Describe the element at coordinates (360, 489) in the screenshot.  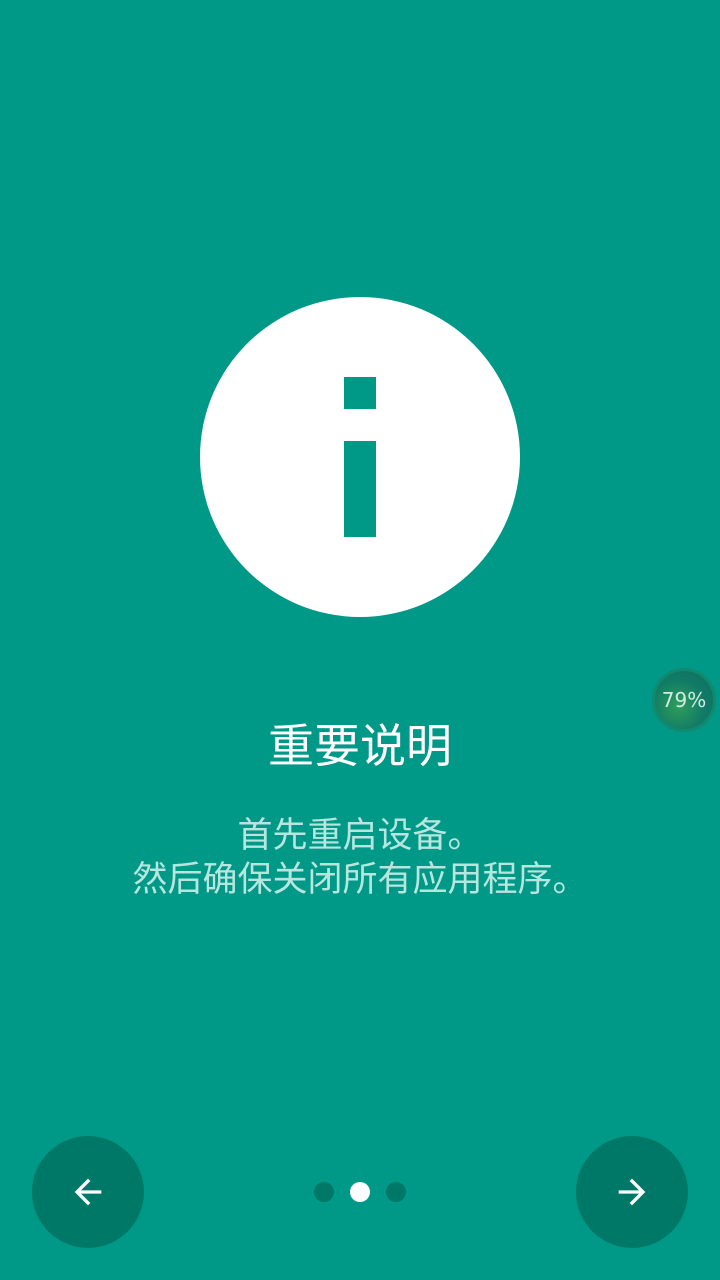
I see `info-icon-stem` at that location.